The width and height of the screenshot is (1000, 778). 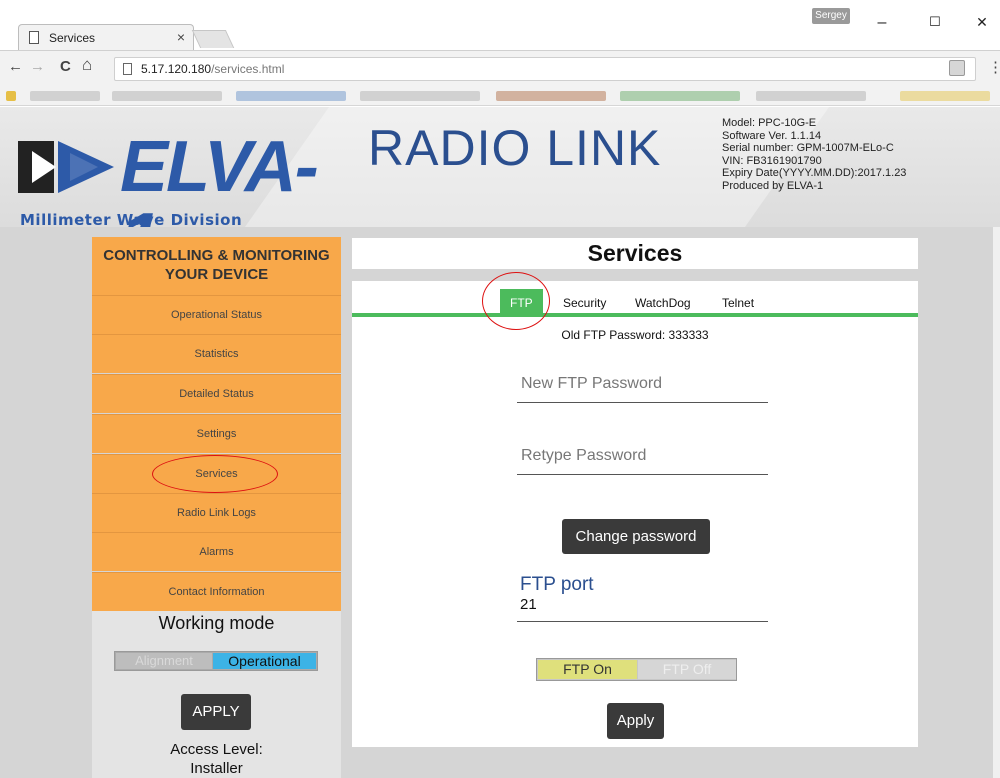 I want to click on sidebar-heading: CONTROLLING & MONITORING YOUR DEVICE, so click(x=216, y=266).